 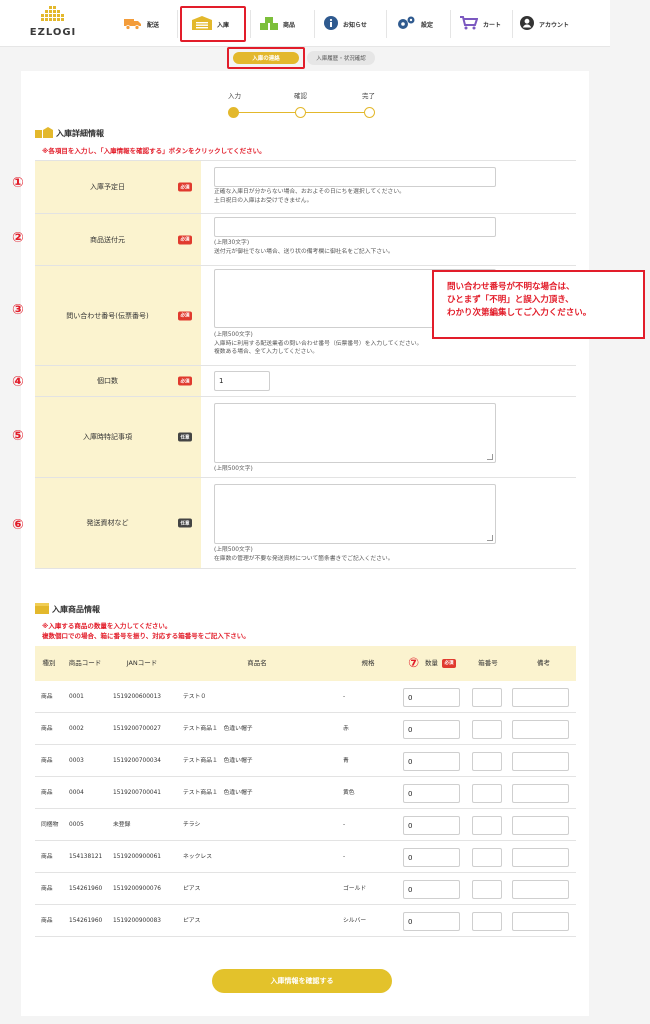 I want to click on nav-label-cart: カート, so click(x=492, y=25).